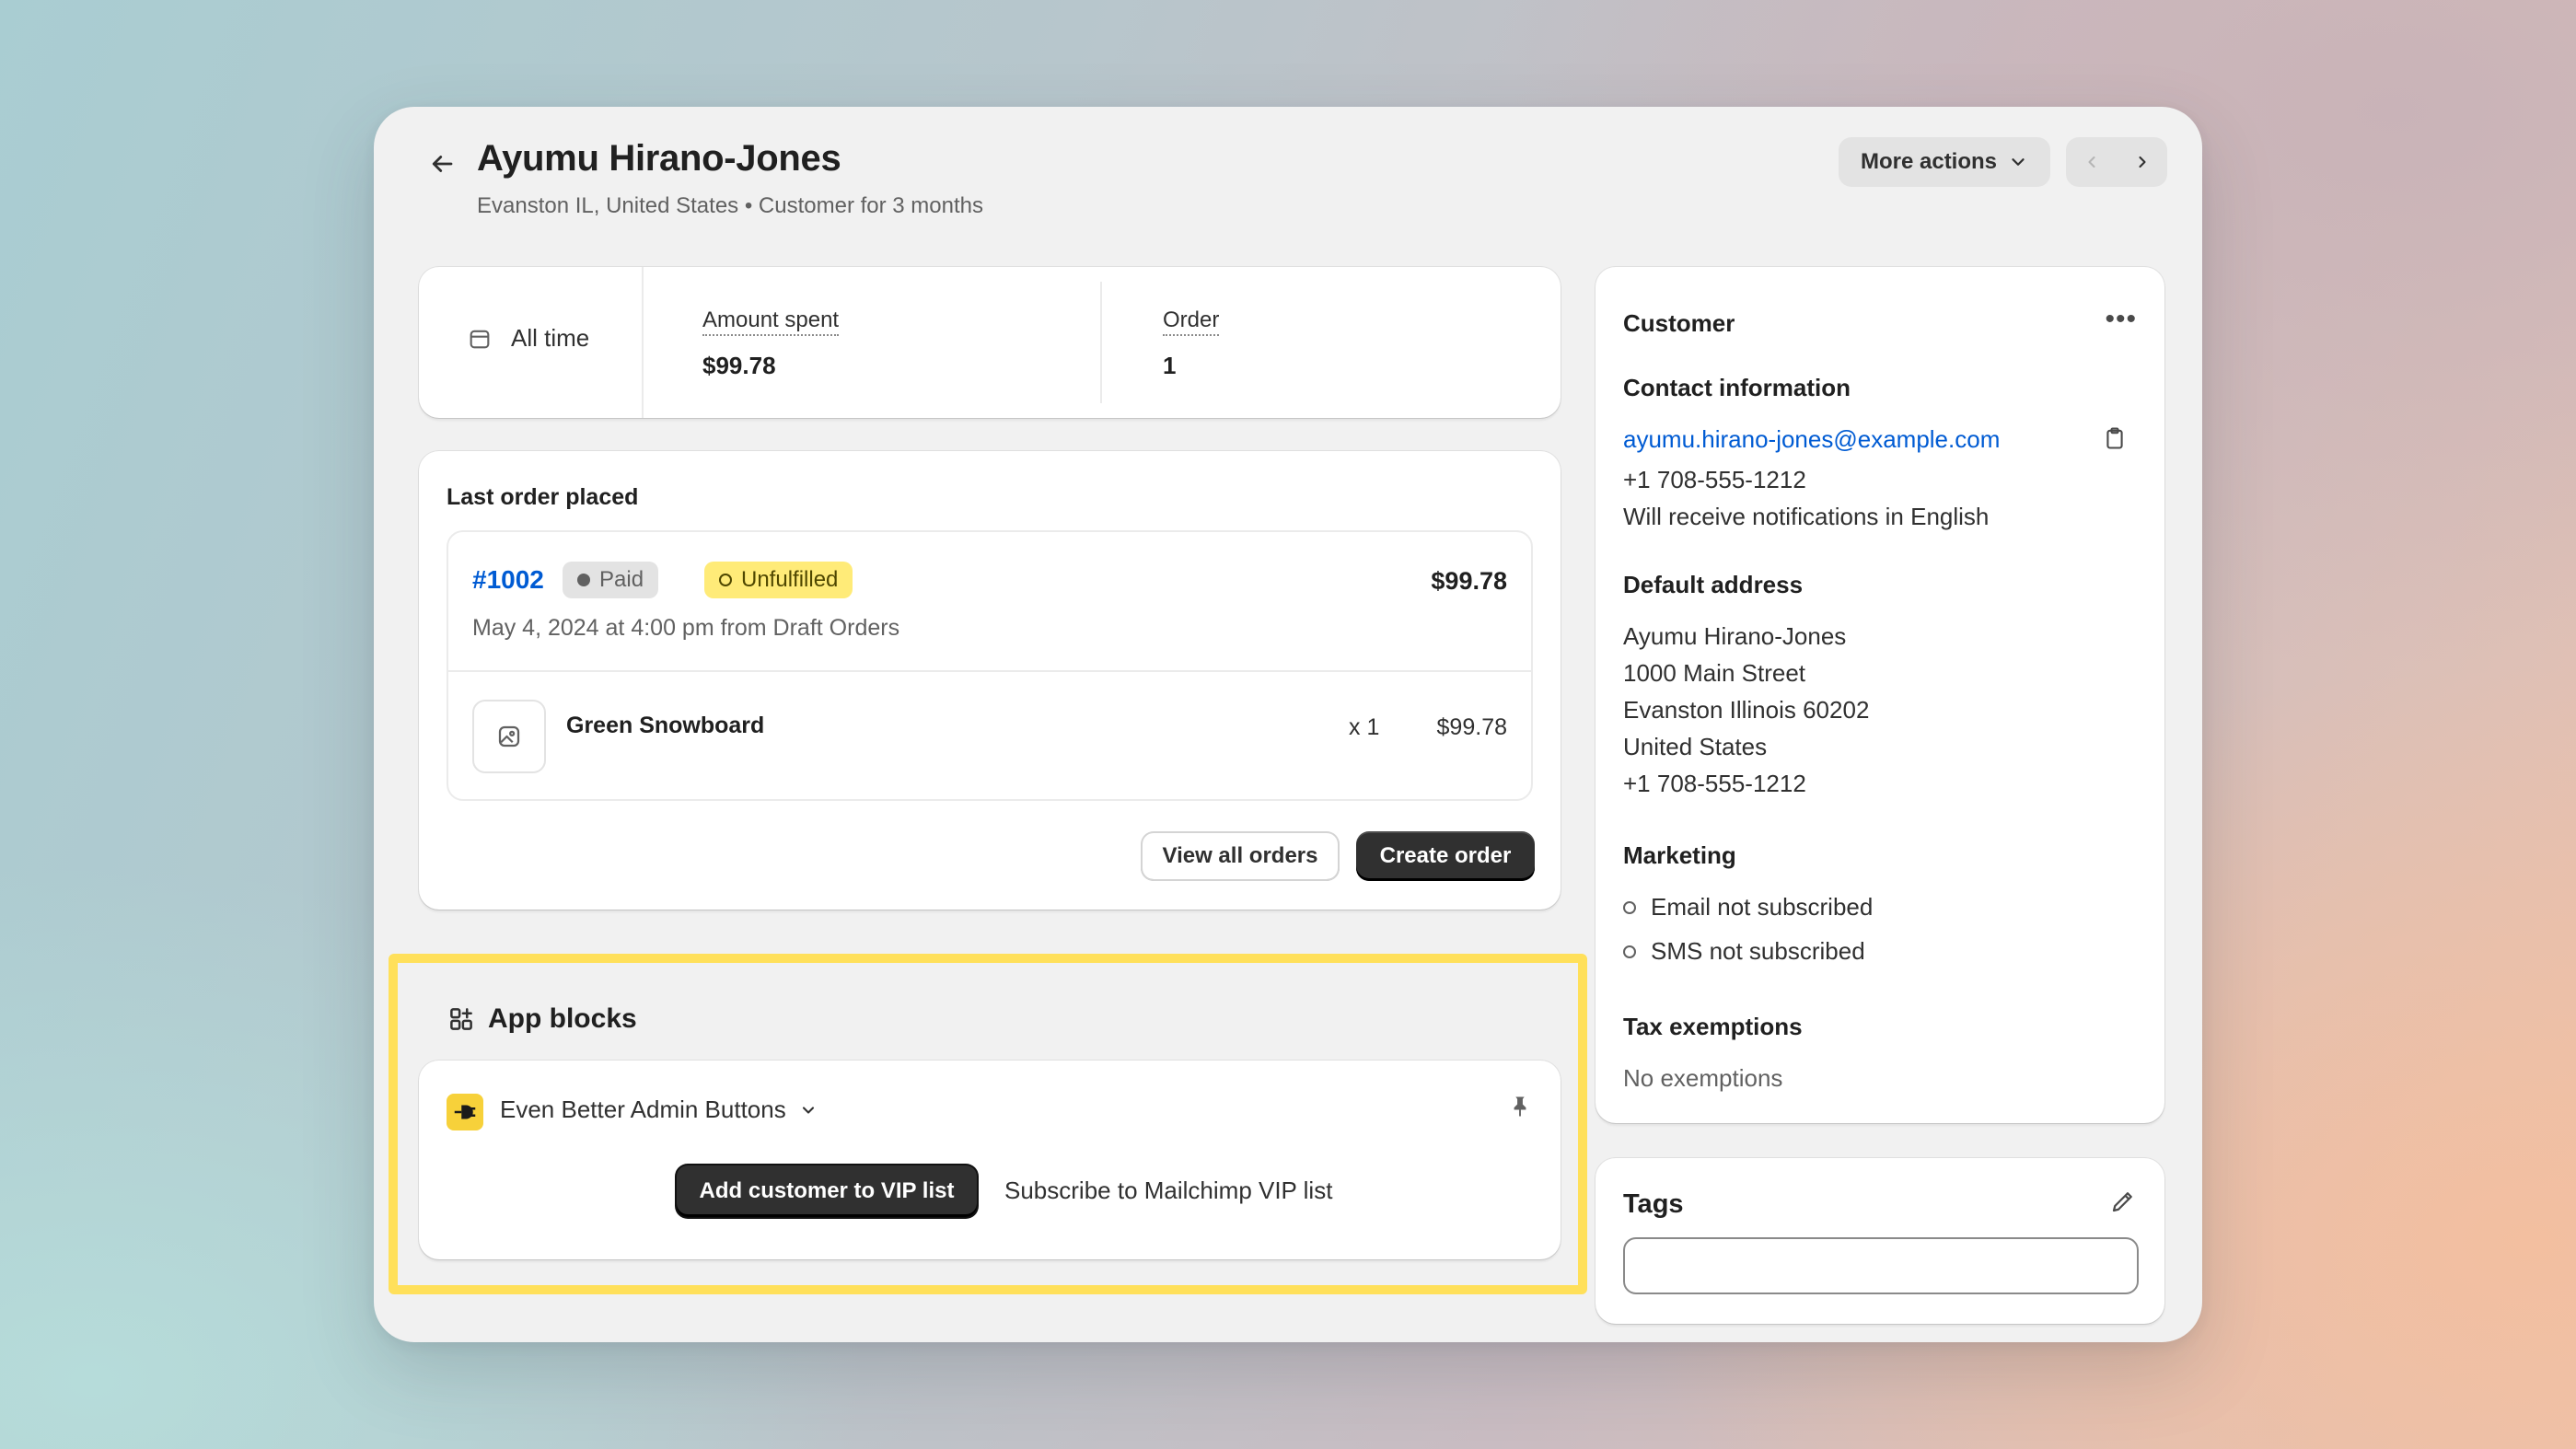 Image resolution: width=2576 pixels, height=1449 pixels. I want to click on previous-customer-button, so click(2091, 162).